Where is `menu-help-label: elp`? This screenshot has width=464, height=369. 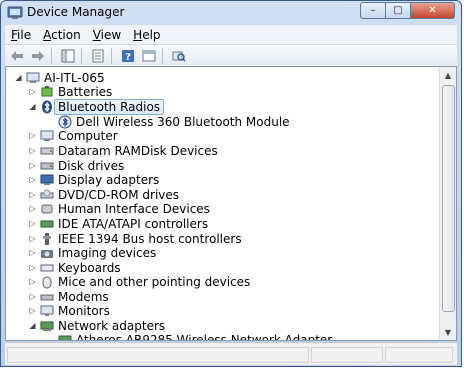
menu-help-label: elp is located at coordinates (151, 34).